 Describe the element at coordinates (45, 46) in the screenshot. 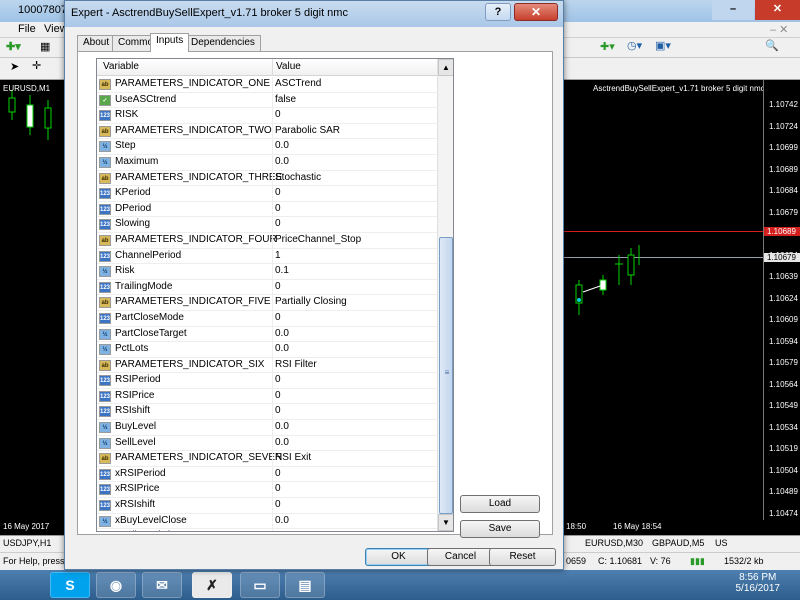

I see `profiles-icon: ▦` at that location.